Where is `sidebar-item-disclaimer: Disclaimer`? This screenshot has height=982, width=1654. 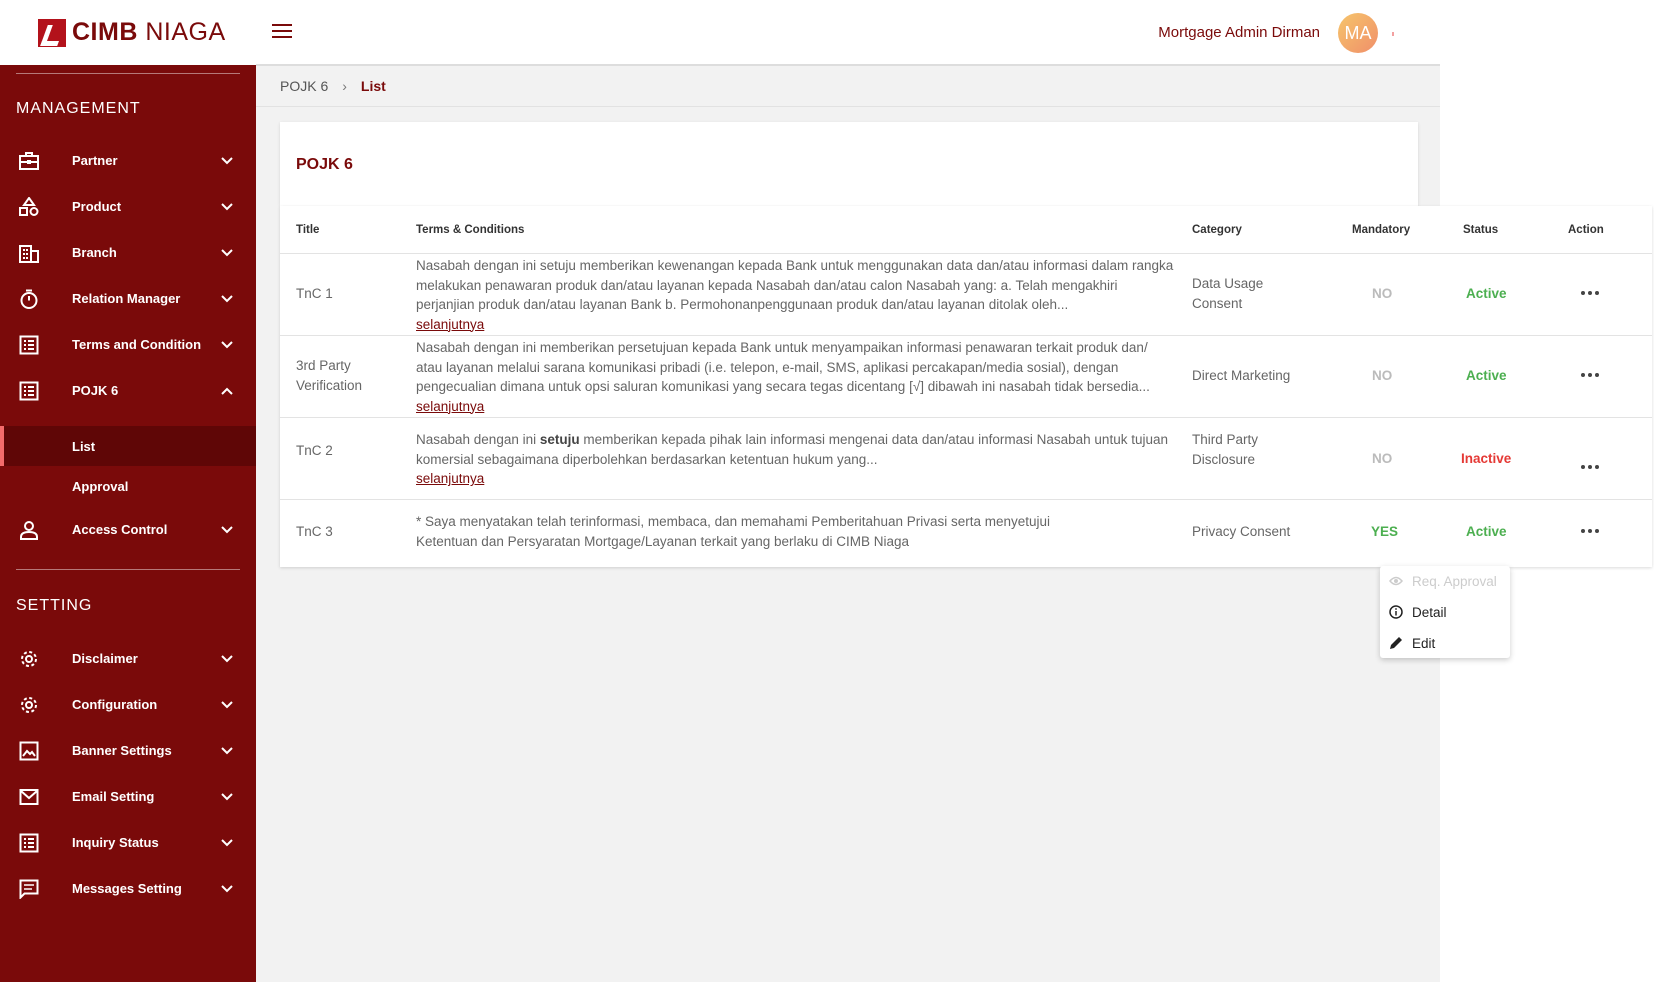
sidebar-item-disclaimer: Disclaimer is located at coordinates (128, 659).